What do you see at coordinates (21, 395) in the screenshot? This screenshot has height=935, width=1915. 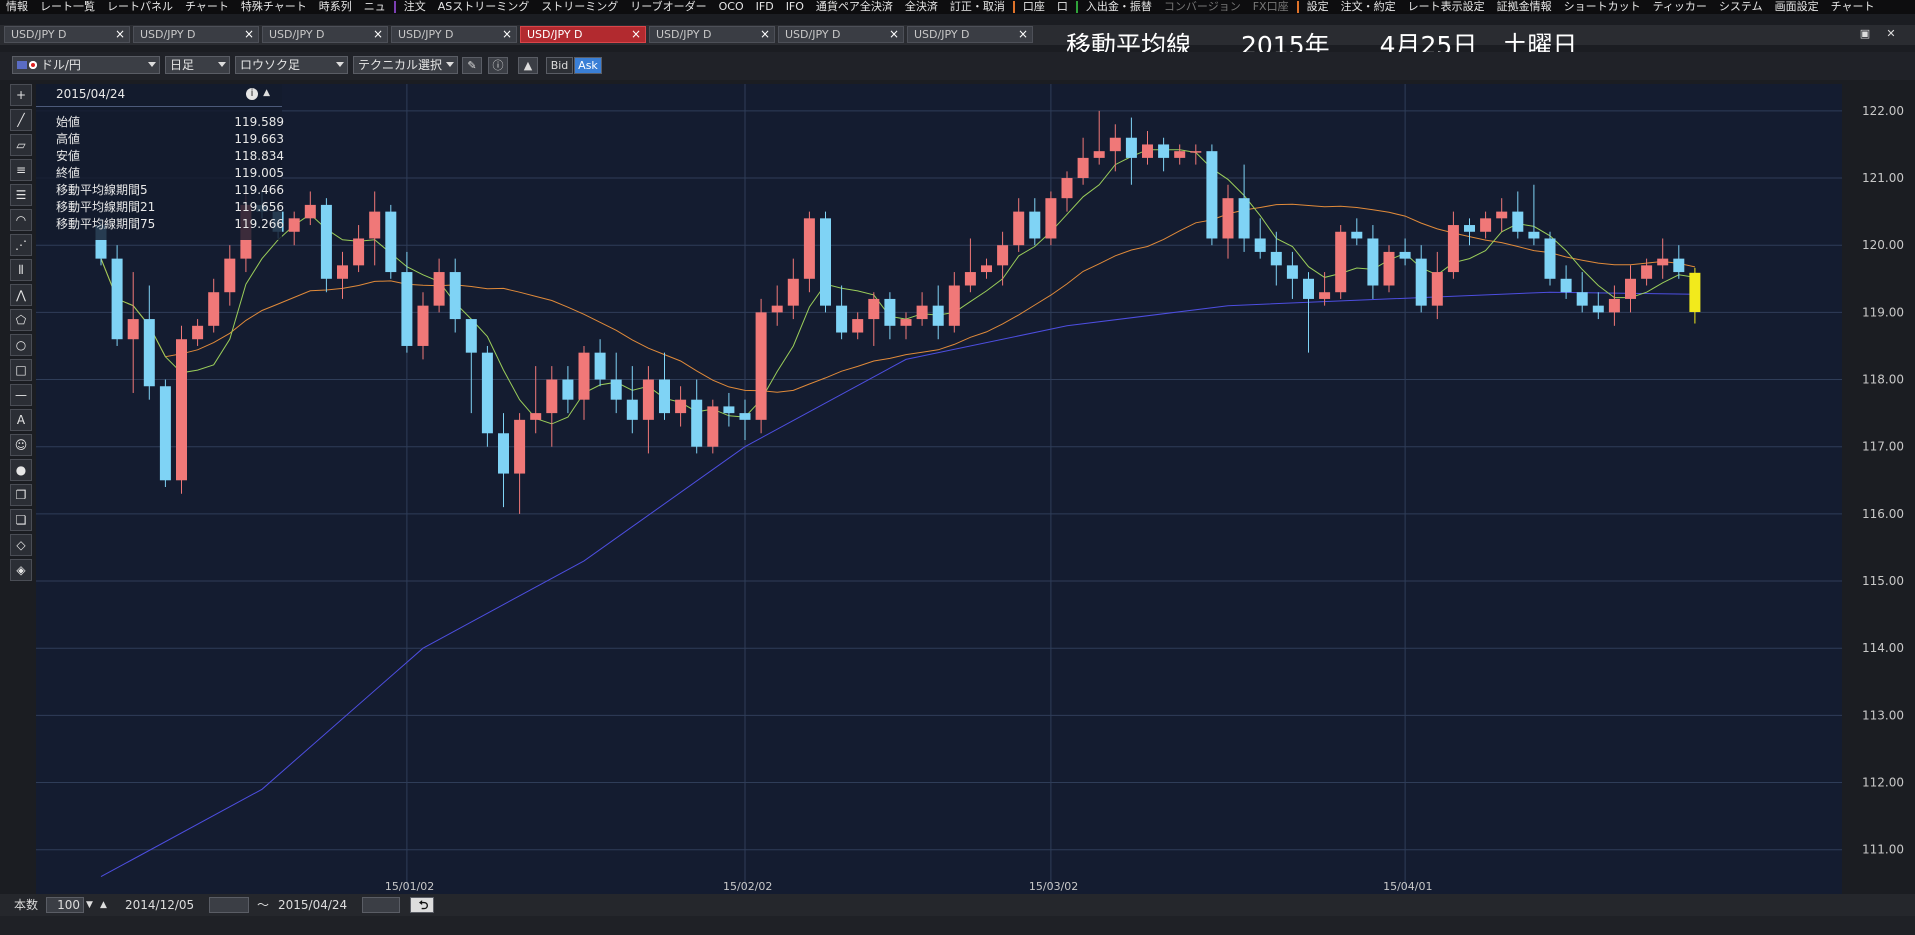 I see `horizontal-line-icon: —` at bounding box center [21, 395].